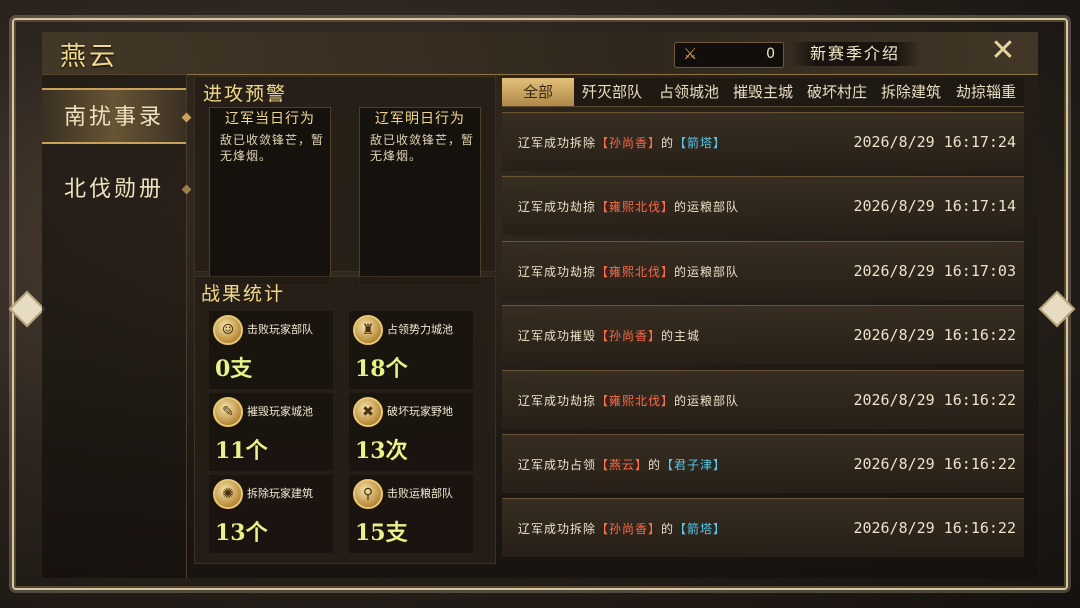 The image size is (1080, 608). What do you see at coordinates (270, 196) in the screenshot?
I see `liao-today-card: 辽军当日行为 敌已收敛锋芒，暂无烽烟。` at bounding box center [270, 196].